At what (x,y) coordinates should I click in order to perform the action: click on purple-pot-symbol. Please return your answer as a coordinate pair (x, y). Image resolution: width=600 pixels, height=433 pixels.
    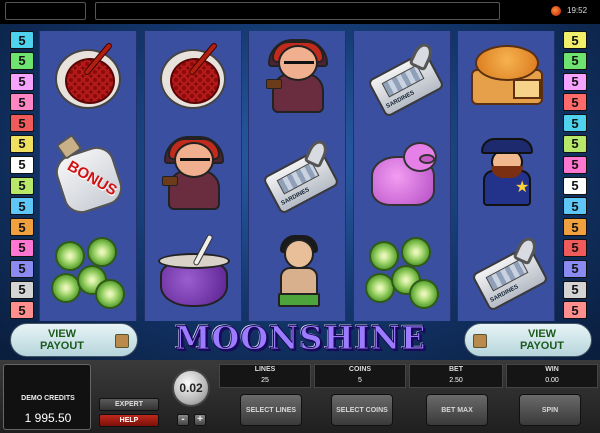
    Looking at the image, I should click on (194, 273).